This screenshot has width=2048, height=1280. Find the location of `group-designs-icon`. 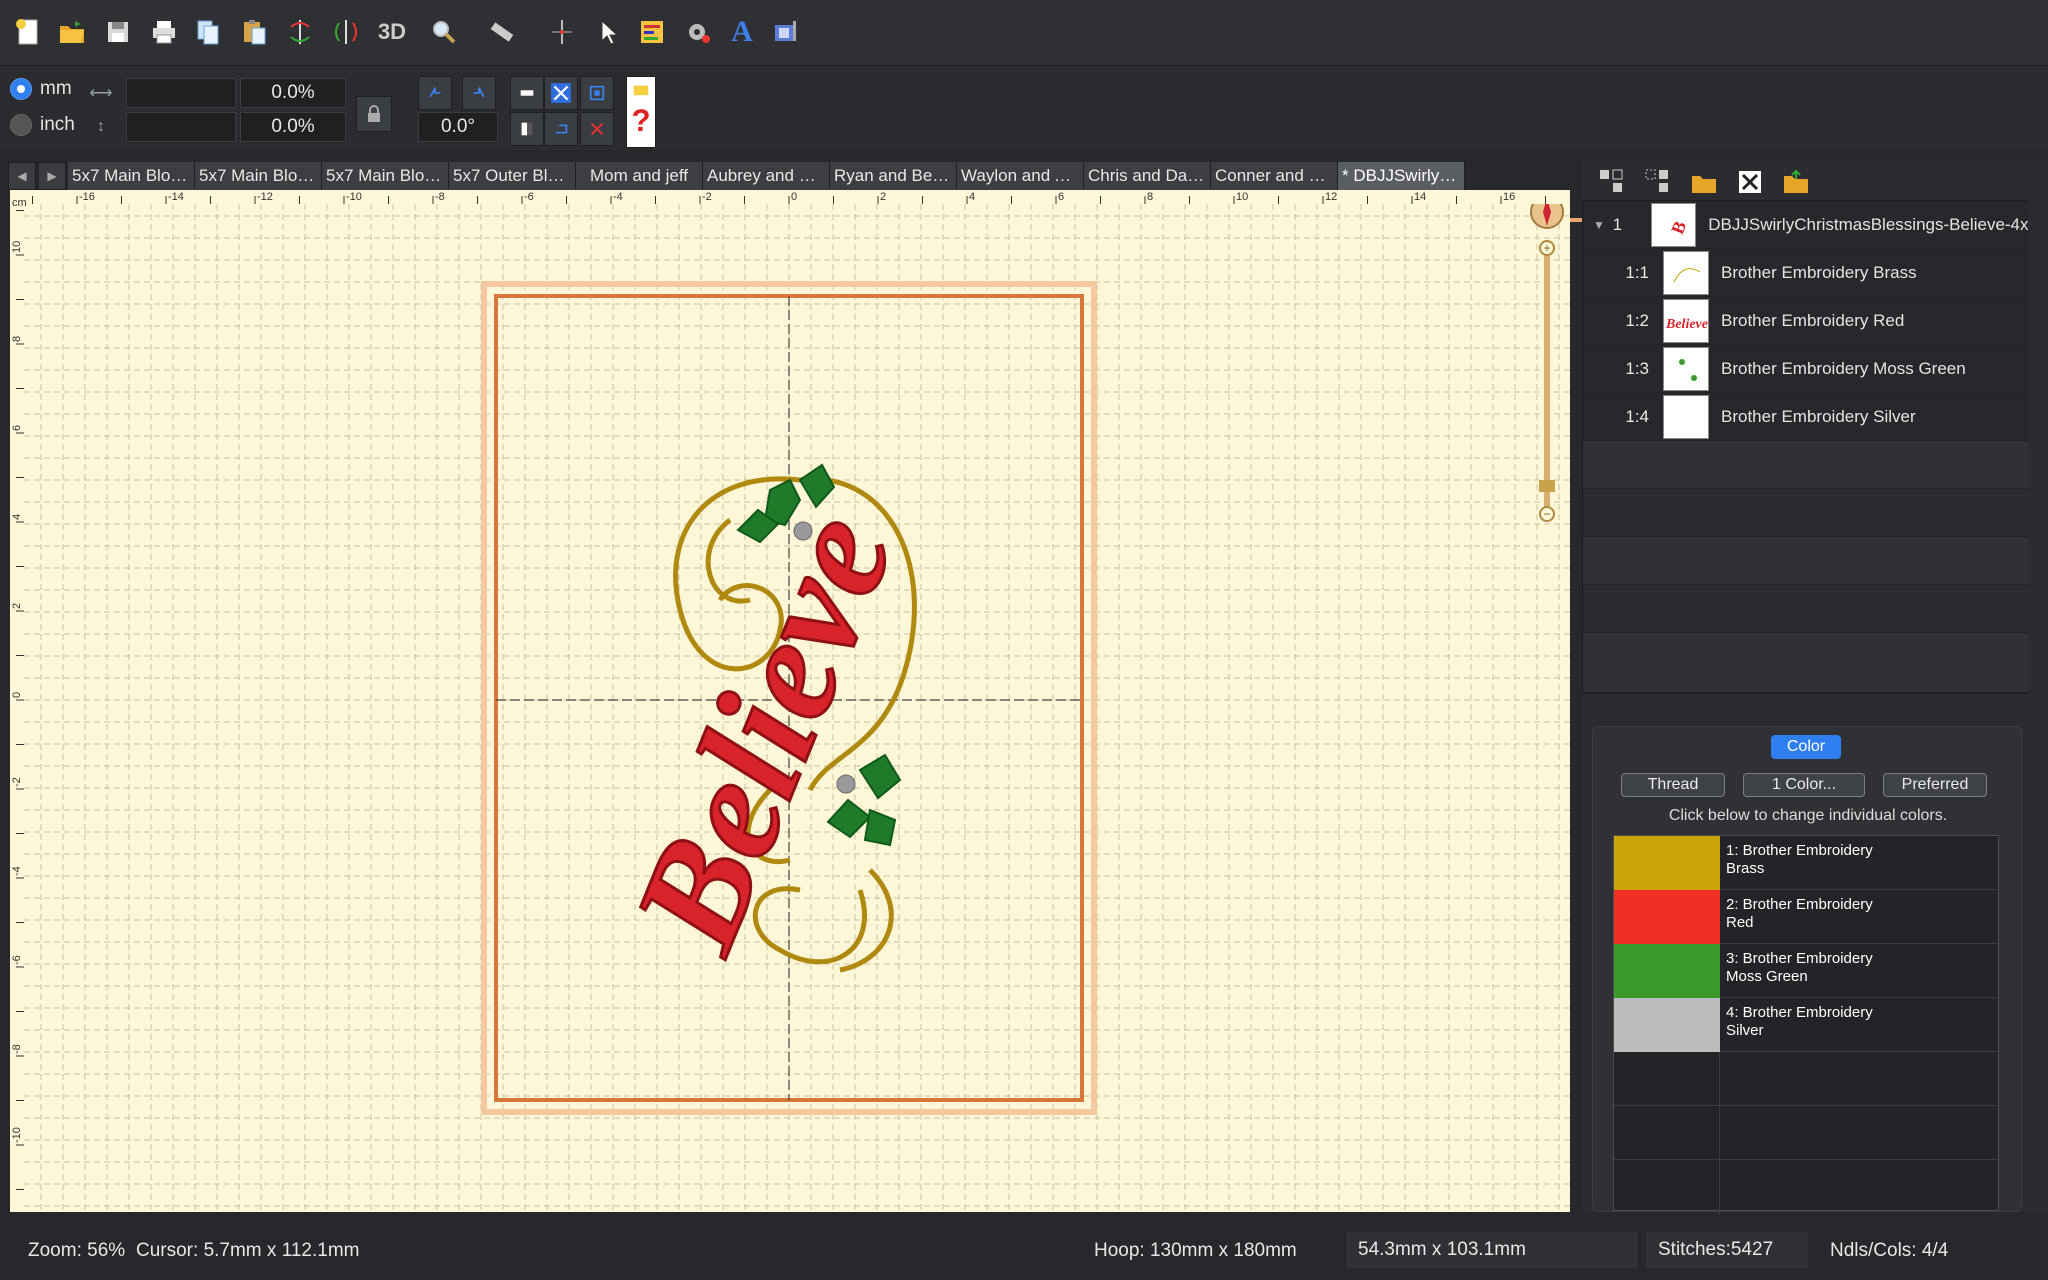

group-designs-icon is located at coordinates (1612, 182).